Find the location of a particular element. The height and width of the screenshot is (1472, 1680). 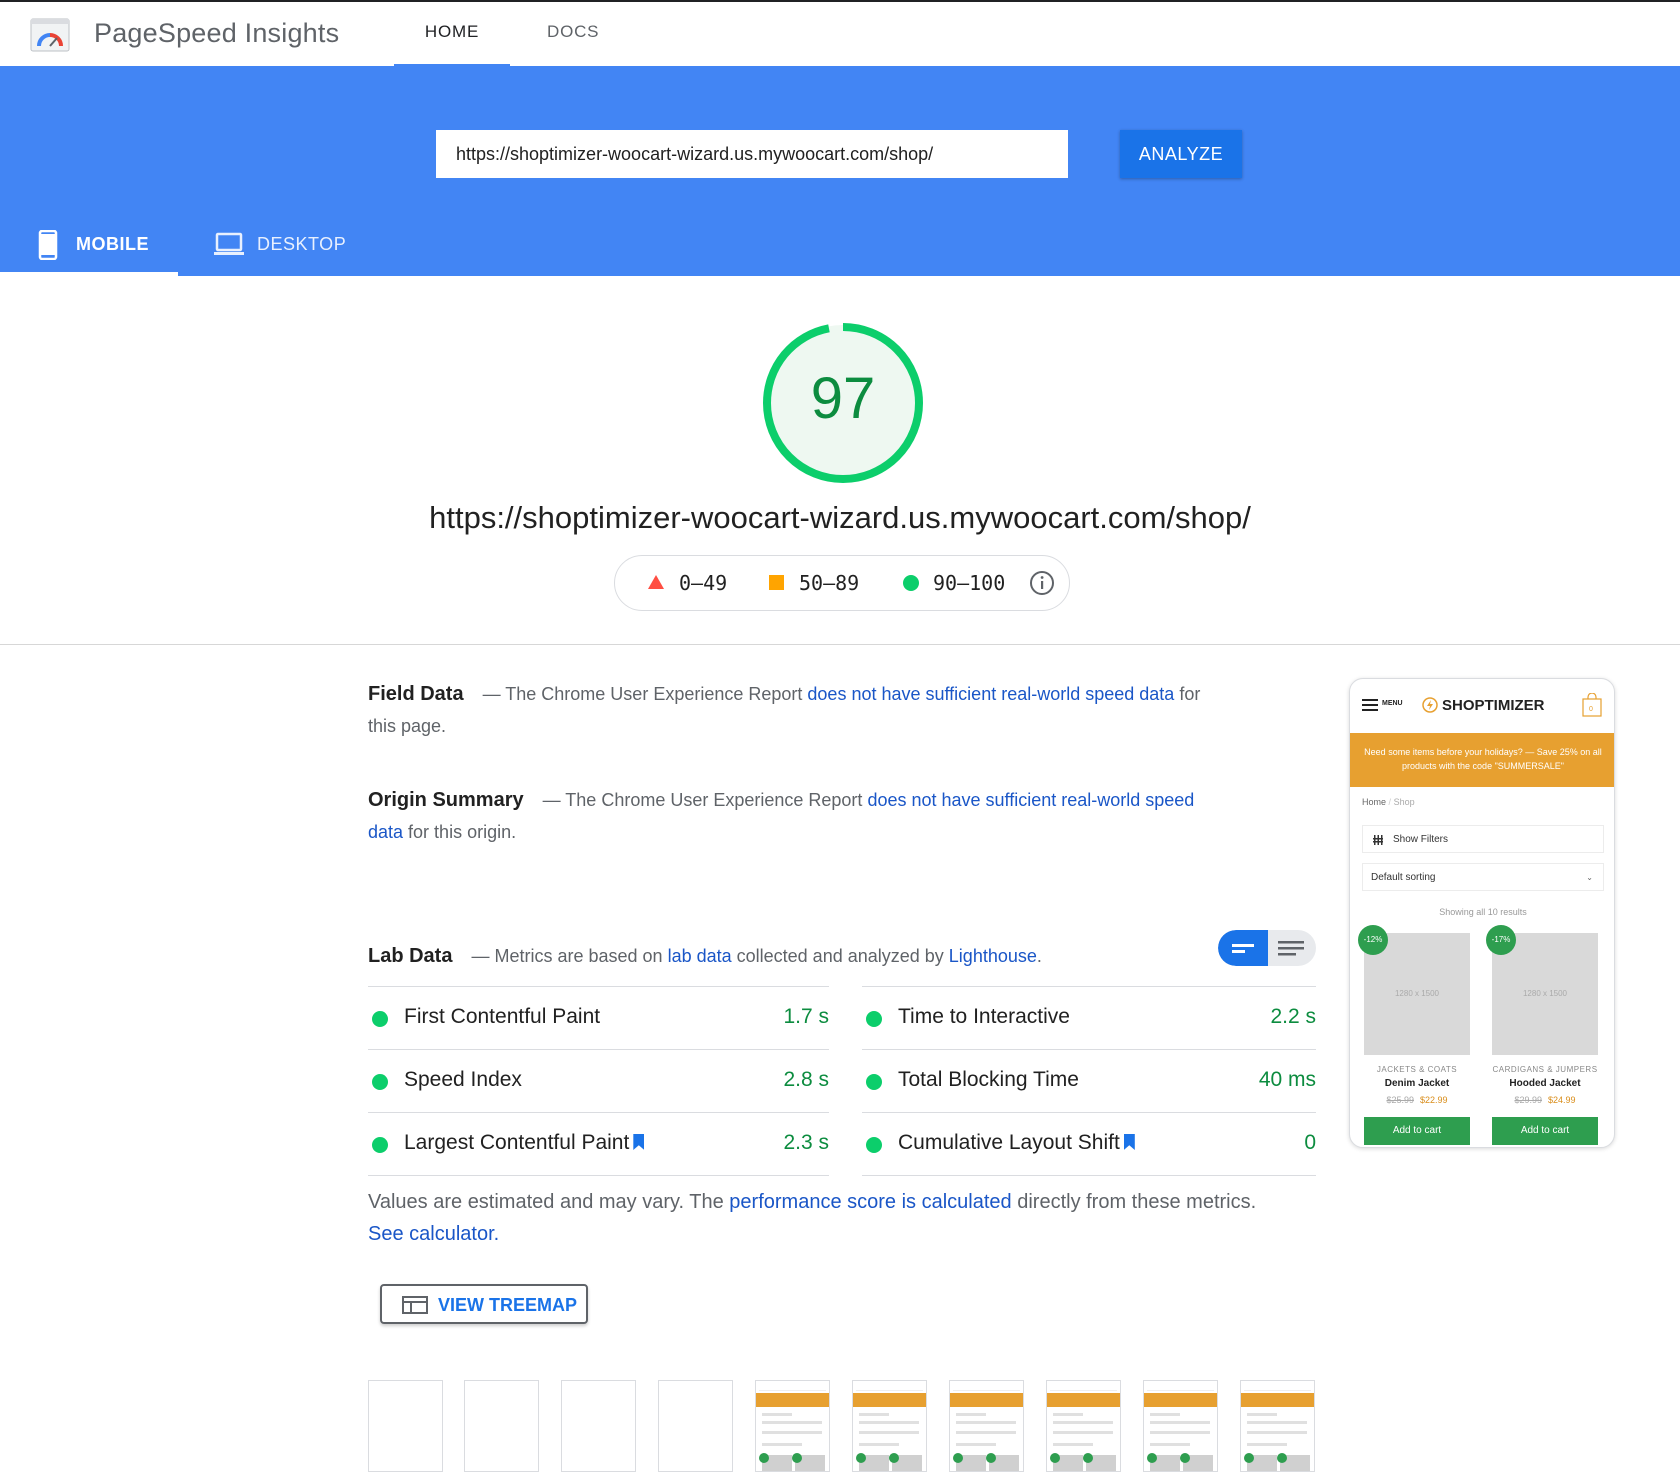

metric-name: Total Blocking Time is located at coordinates (988, 1079).